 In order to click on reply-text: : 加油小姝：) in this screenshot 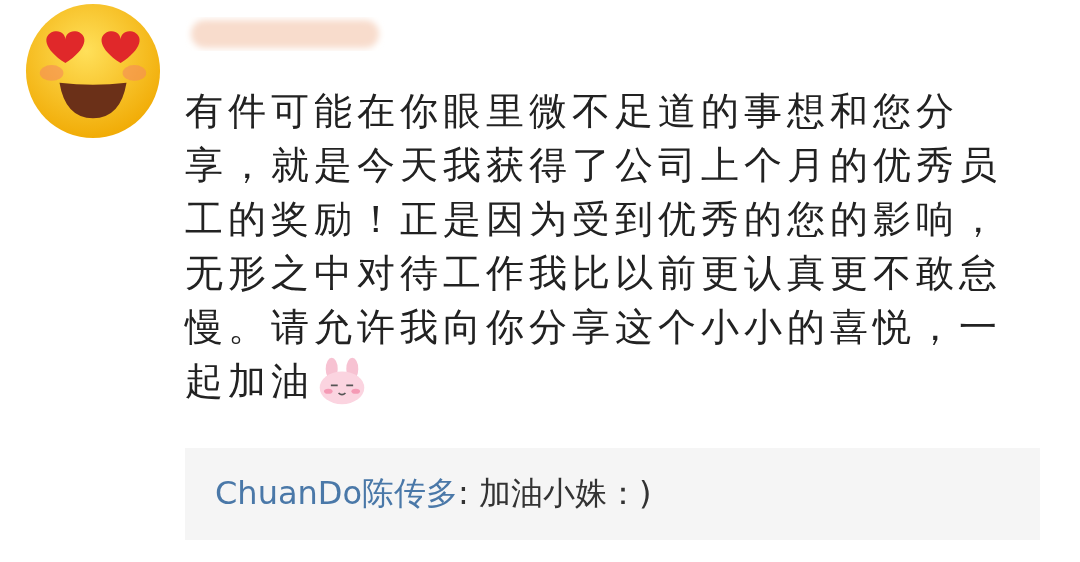, I will do `click(555, 493)`.